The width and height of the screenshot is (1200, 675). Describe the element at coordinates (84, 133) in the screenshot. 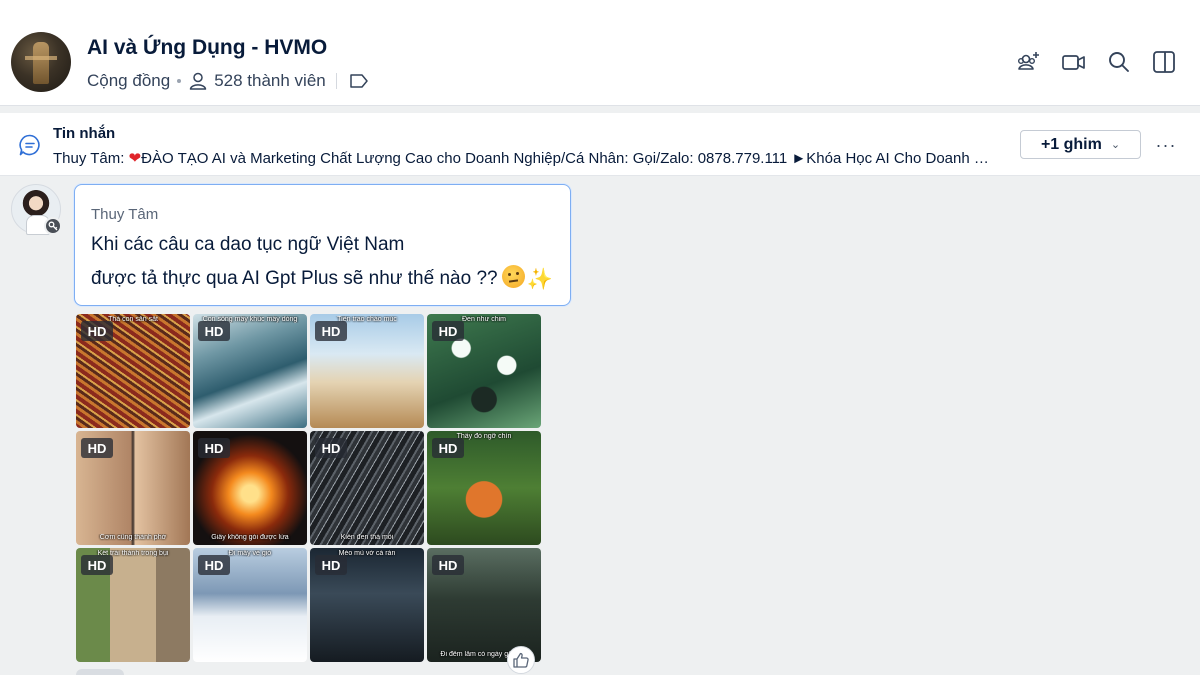

I see `pinned-title: Tin nhắn` at that location.